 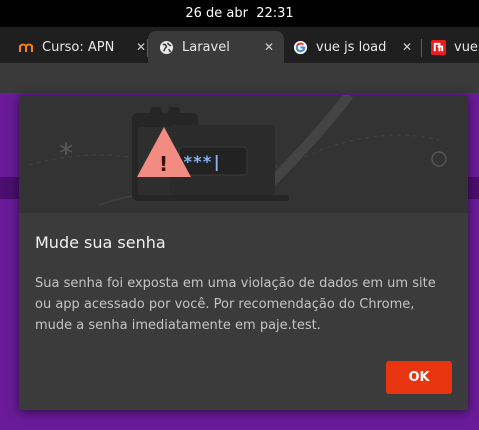 I want to click on tab-curso: Curso: APN ✕, so click(x=83, y=47).